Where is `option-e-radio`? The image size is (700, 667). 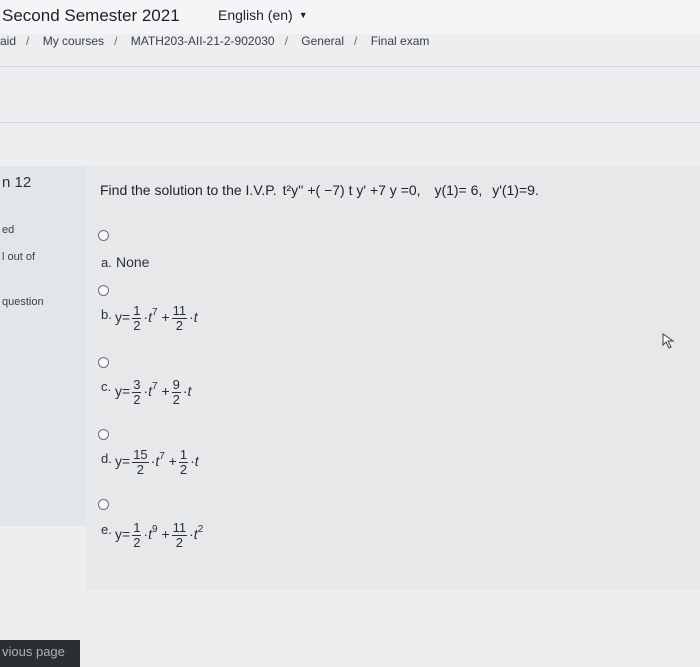
option-e-radio is located at coordinates (103, 504).